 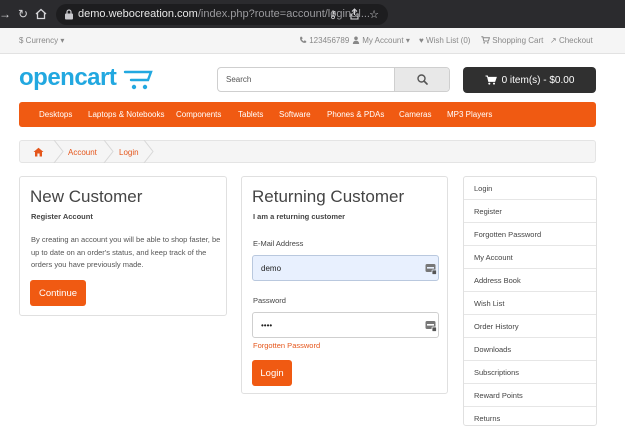 I want to click on key-icon: ⚷, so click(x=333, y=15).